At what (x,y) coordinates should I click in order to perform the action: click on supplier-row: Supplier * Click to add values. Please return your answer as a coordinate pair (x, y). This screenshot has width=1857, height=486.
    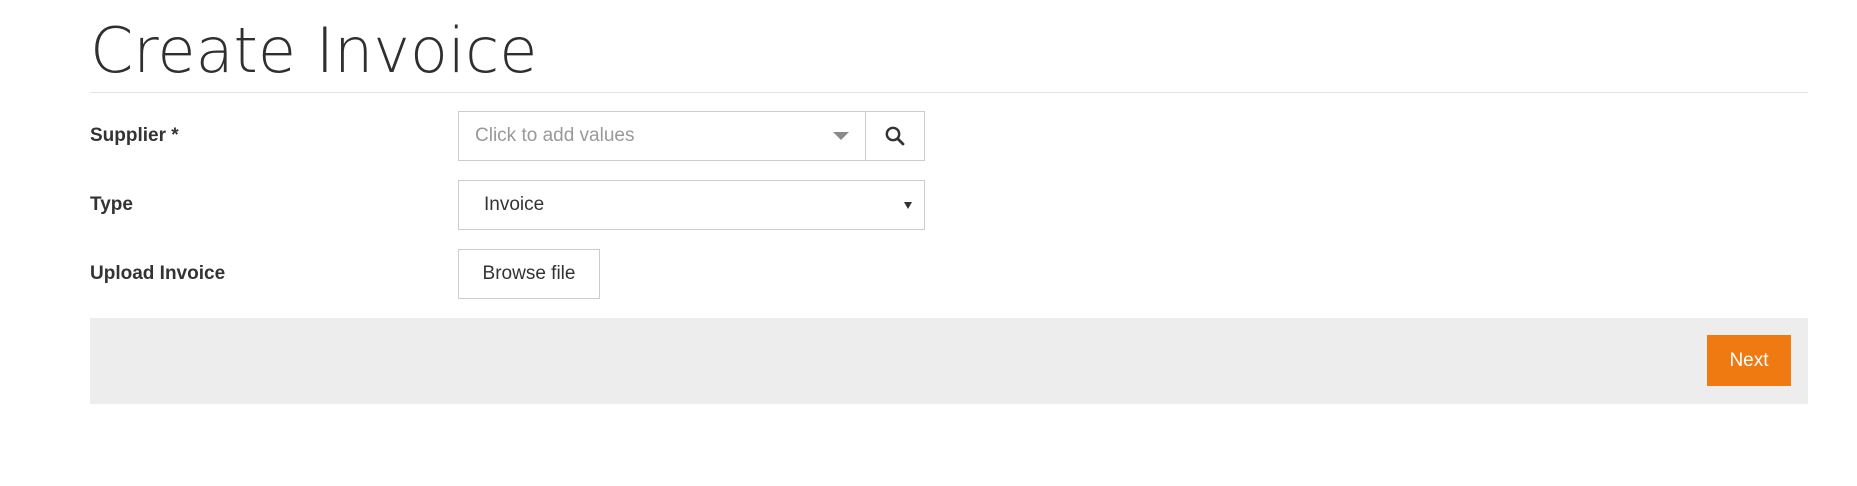
    Looking at the image, I should click on (949, 136).